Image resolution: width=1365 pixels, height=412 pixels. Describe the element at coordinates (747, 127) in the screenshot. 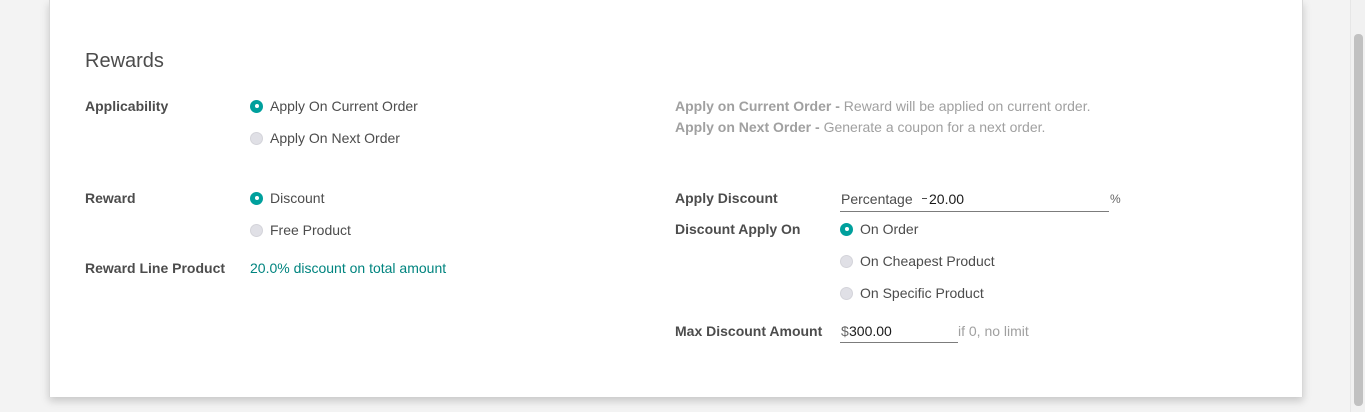

I see `help-term: Apply on Next Order -` at that location.